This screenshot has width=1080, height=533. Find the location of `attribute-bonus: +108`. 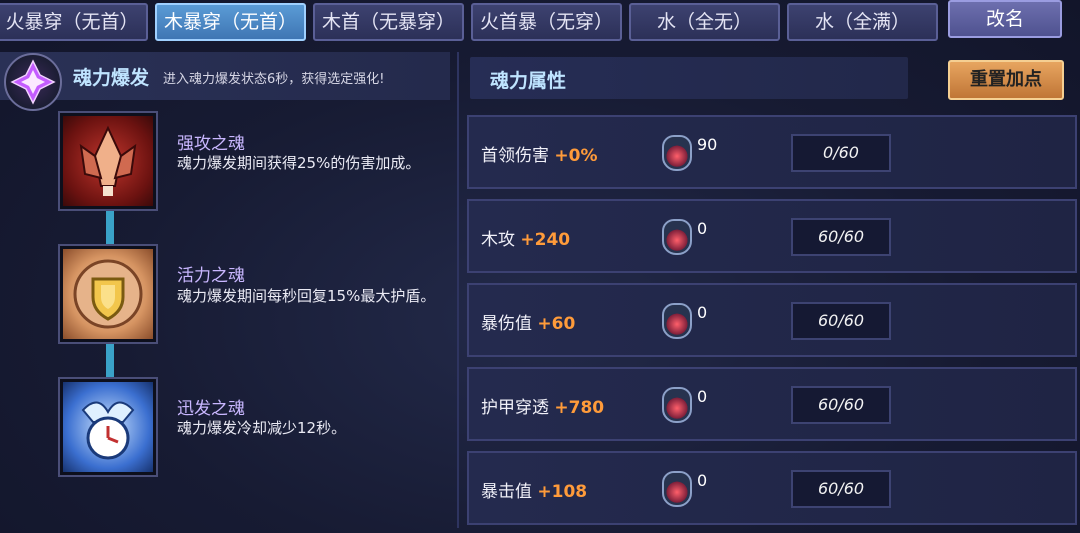

attribute-bonus: +108 is located at coordinates (562, 492).